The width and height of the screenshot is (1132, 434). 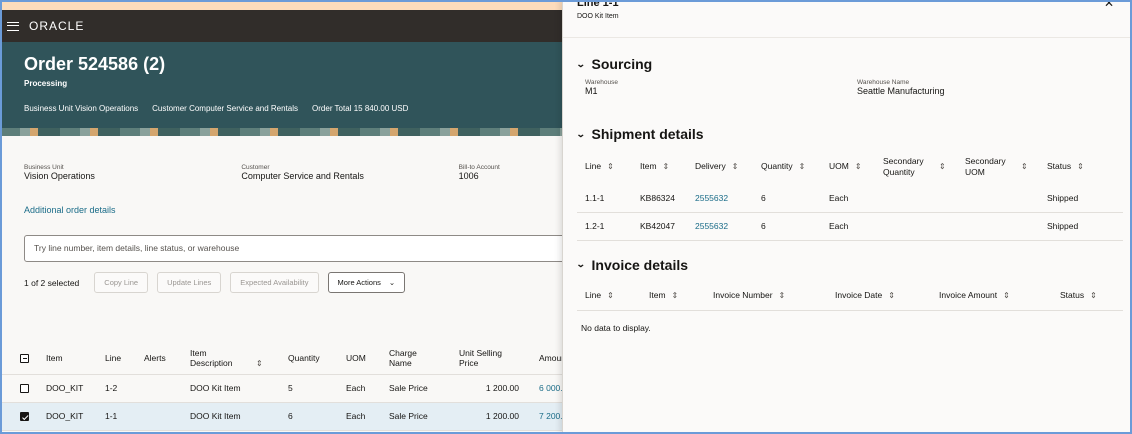 What do you see at coordinates (499, 358) in the screenshot?
I see `column-header: Unit Selling Price` at bounding box center [499, 358].